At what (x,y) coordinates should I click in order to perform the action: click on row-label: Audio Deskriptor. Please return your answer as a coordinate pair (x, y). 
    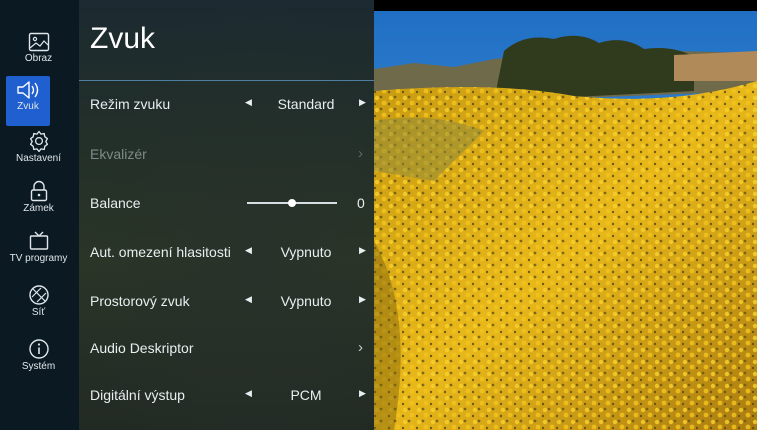
    Looking at the image, I should click on (142, 348).